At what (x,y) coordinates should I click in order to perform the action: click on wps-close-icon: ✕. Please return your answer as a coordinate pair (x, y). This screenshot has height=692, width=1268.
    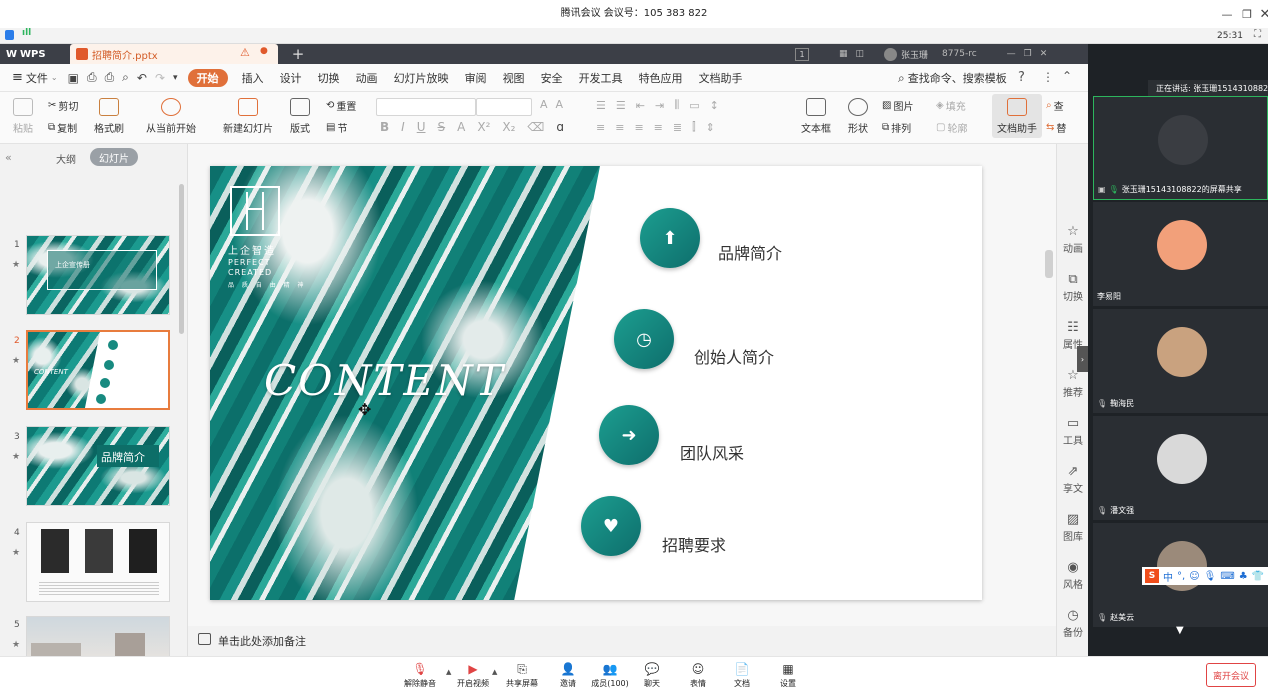
    Looking at the image, I should click on (1044, 54).